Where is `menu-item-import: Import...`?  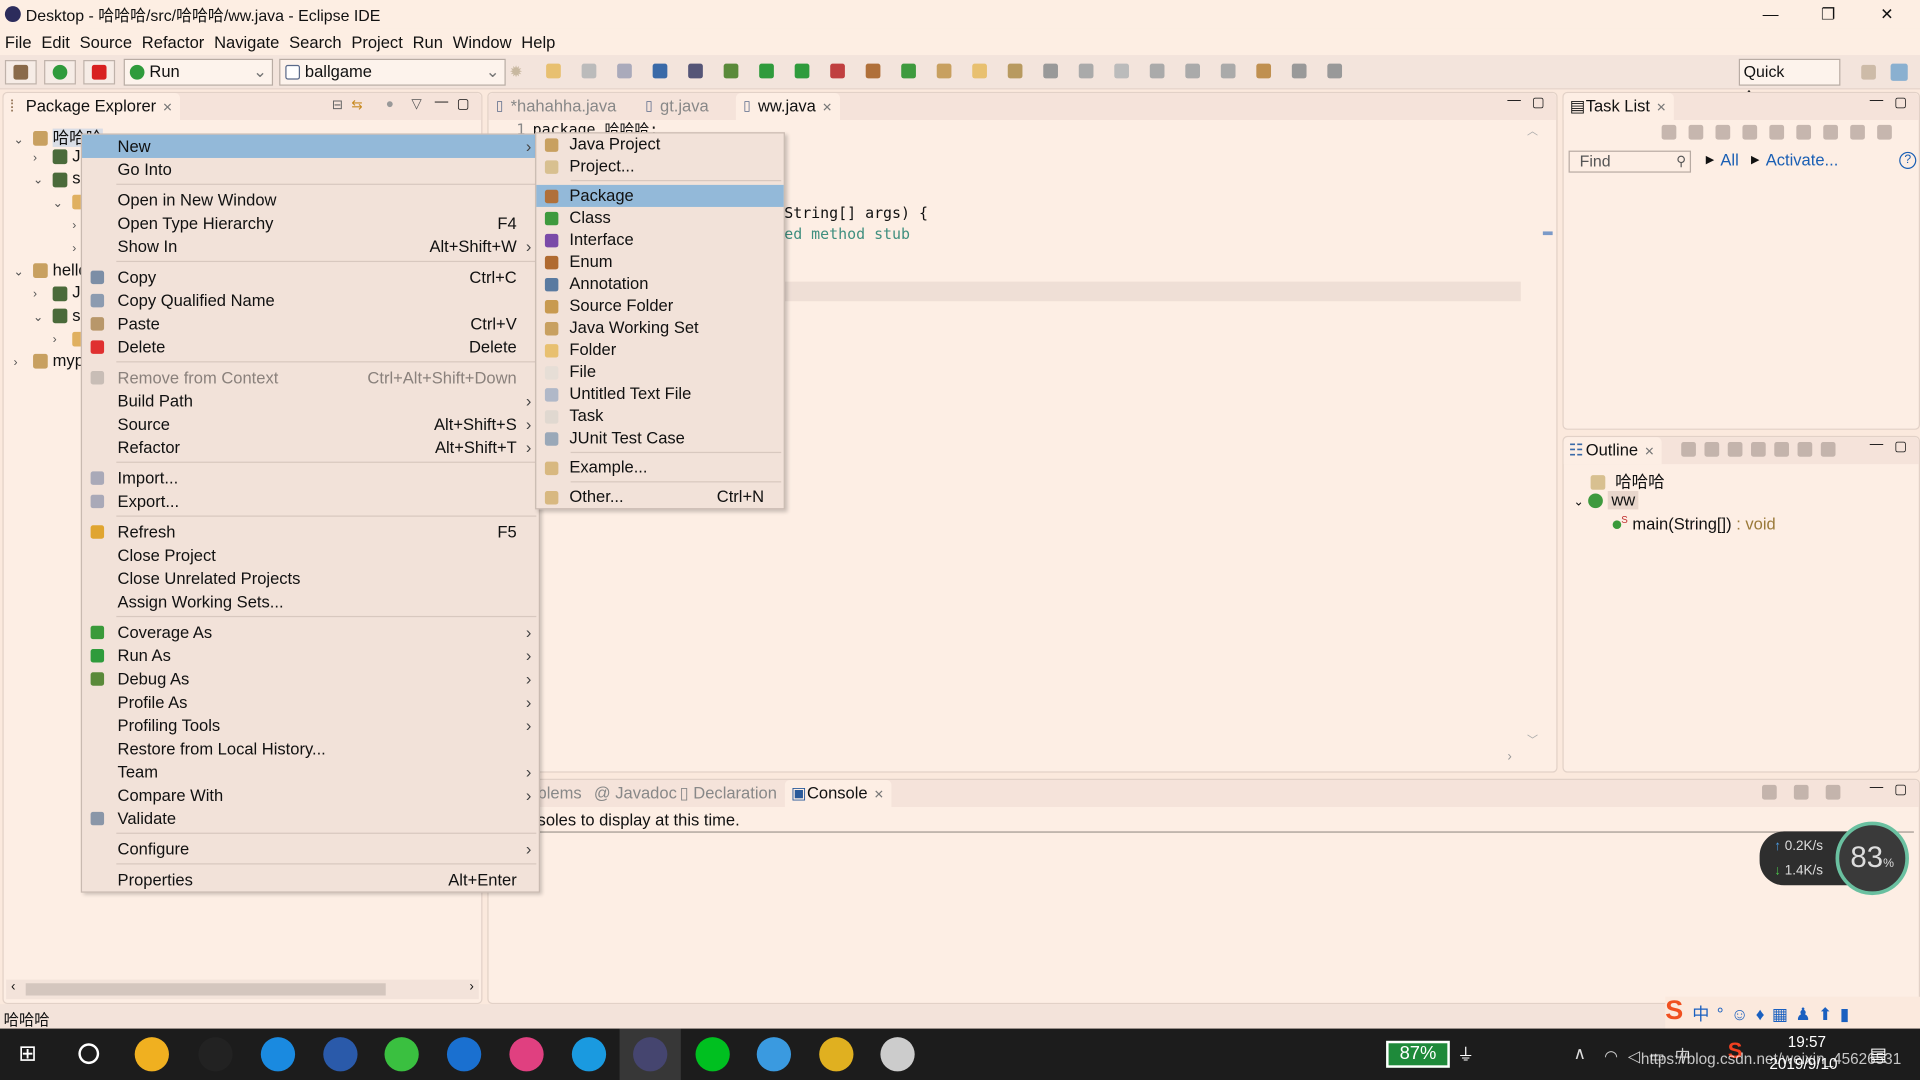
menu-item-import: Import... is located at coordinates (310, 478).